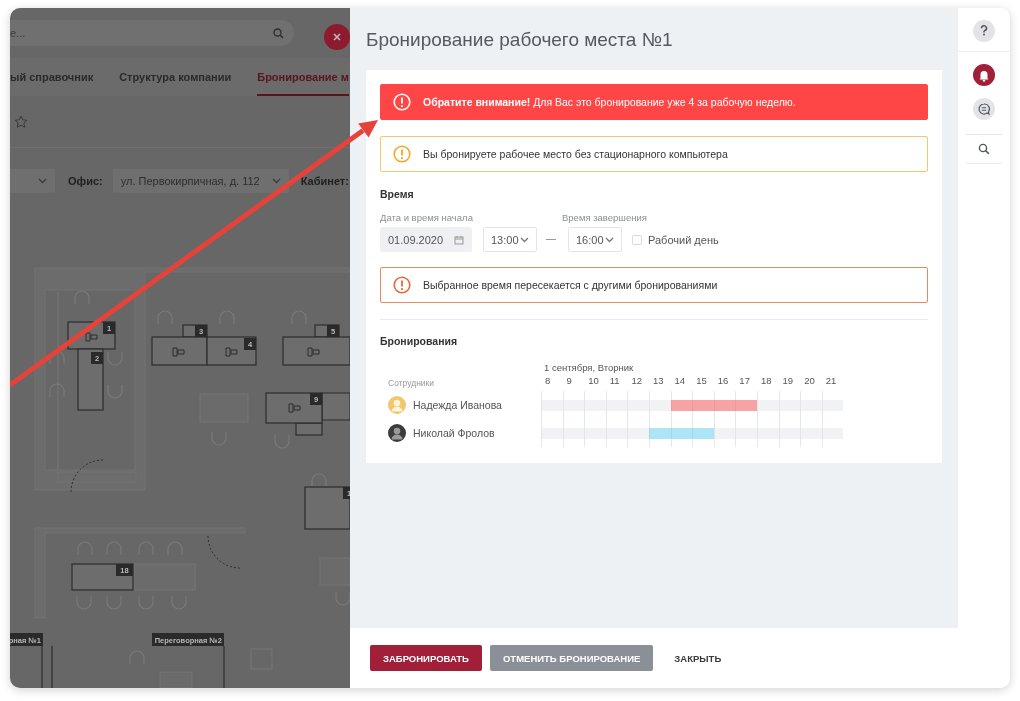 The image size is (1020, 701). I want to click on close-link: ЗАКРЫТЬ, so click(698, 658).